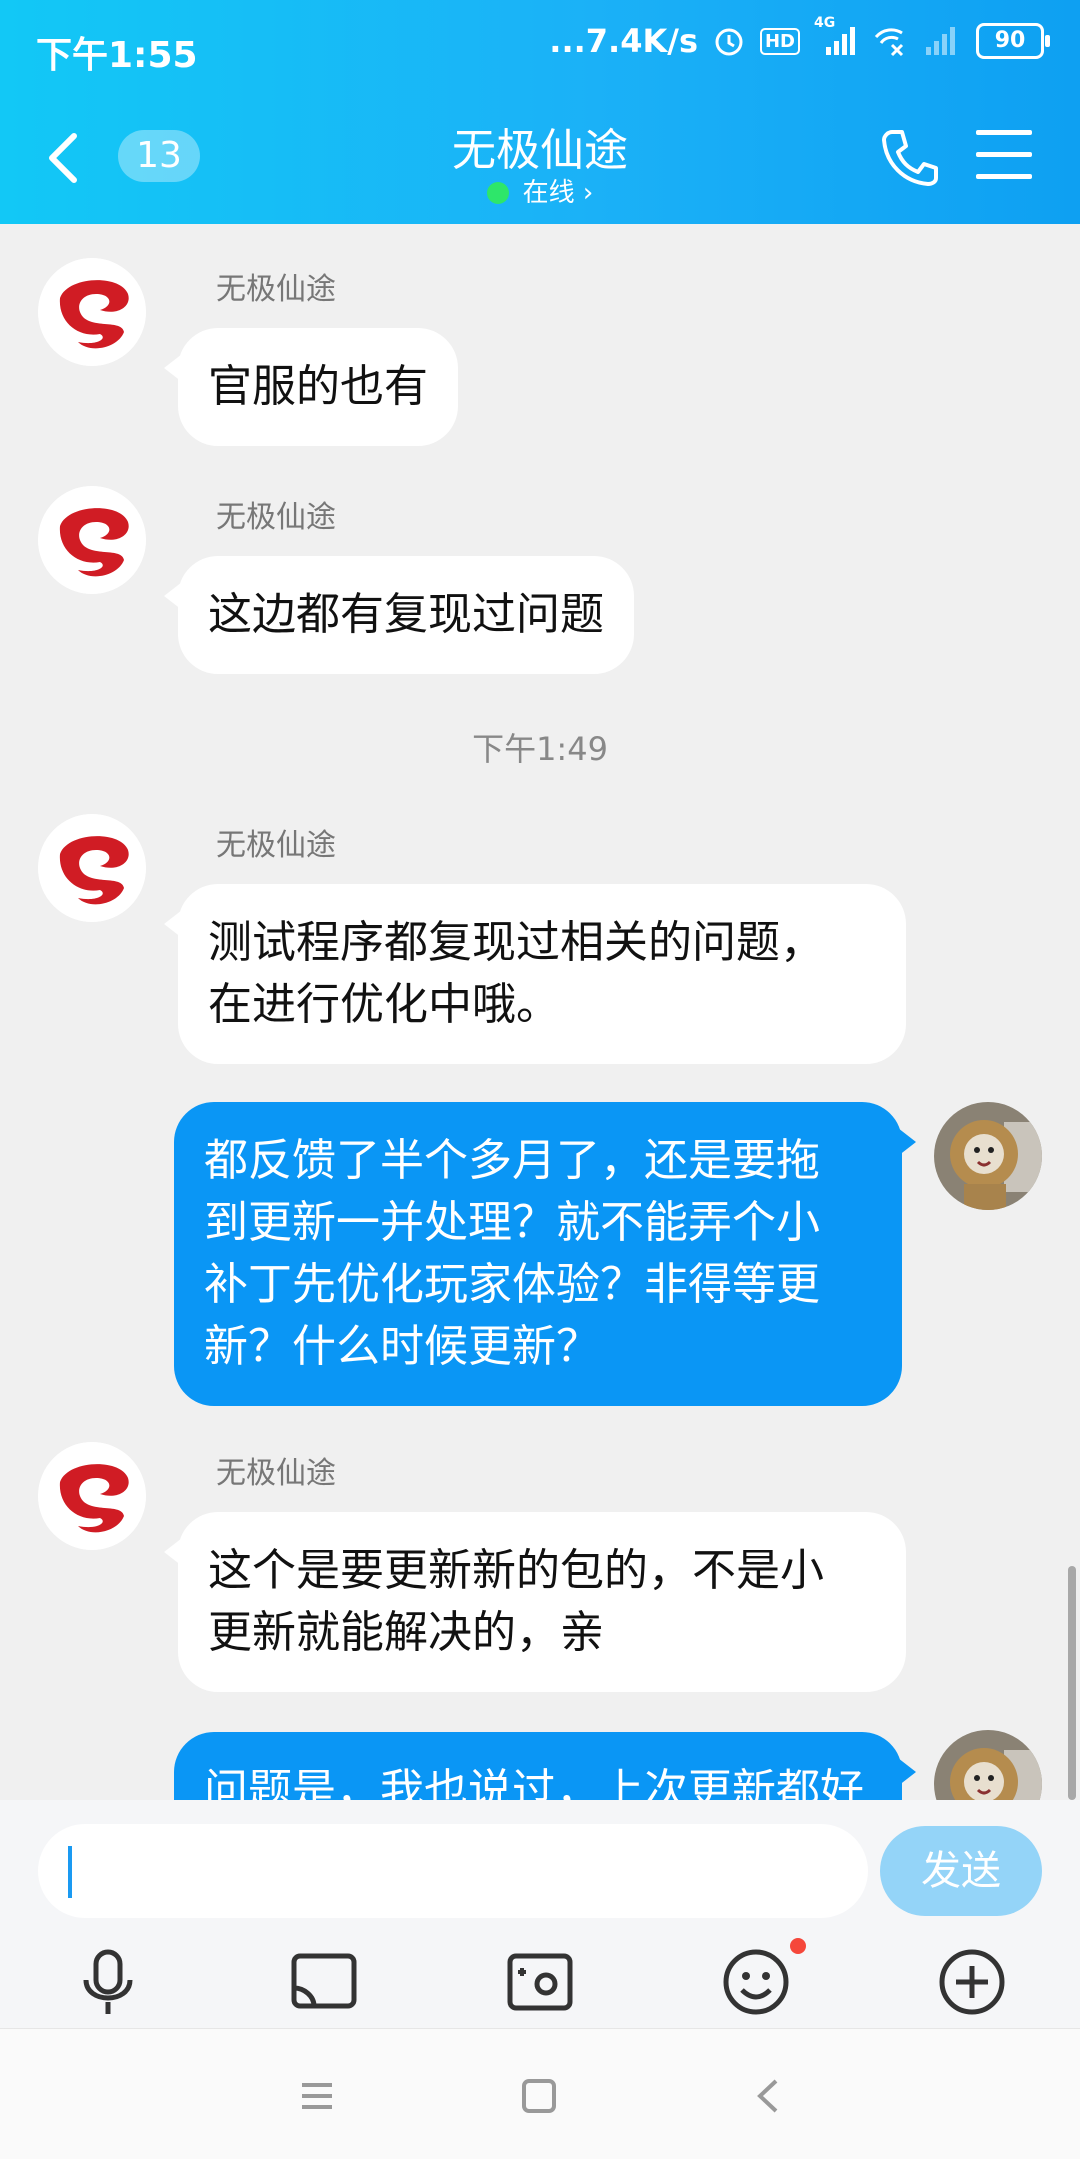 This screenshot has width=1080, height=2159. I want to click on message-timestamp: 下午1:49, so click(540, 749).